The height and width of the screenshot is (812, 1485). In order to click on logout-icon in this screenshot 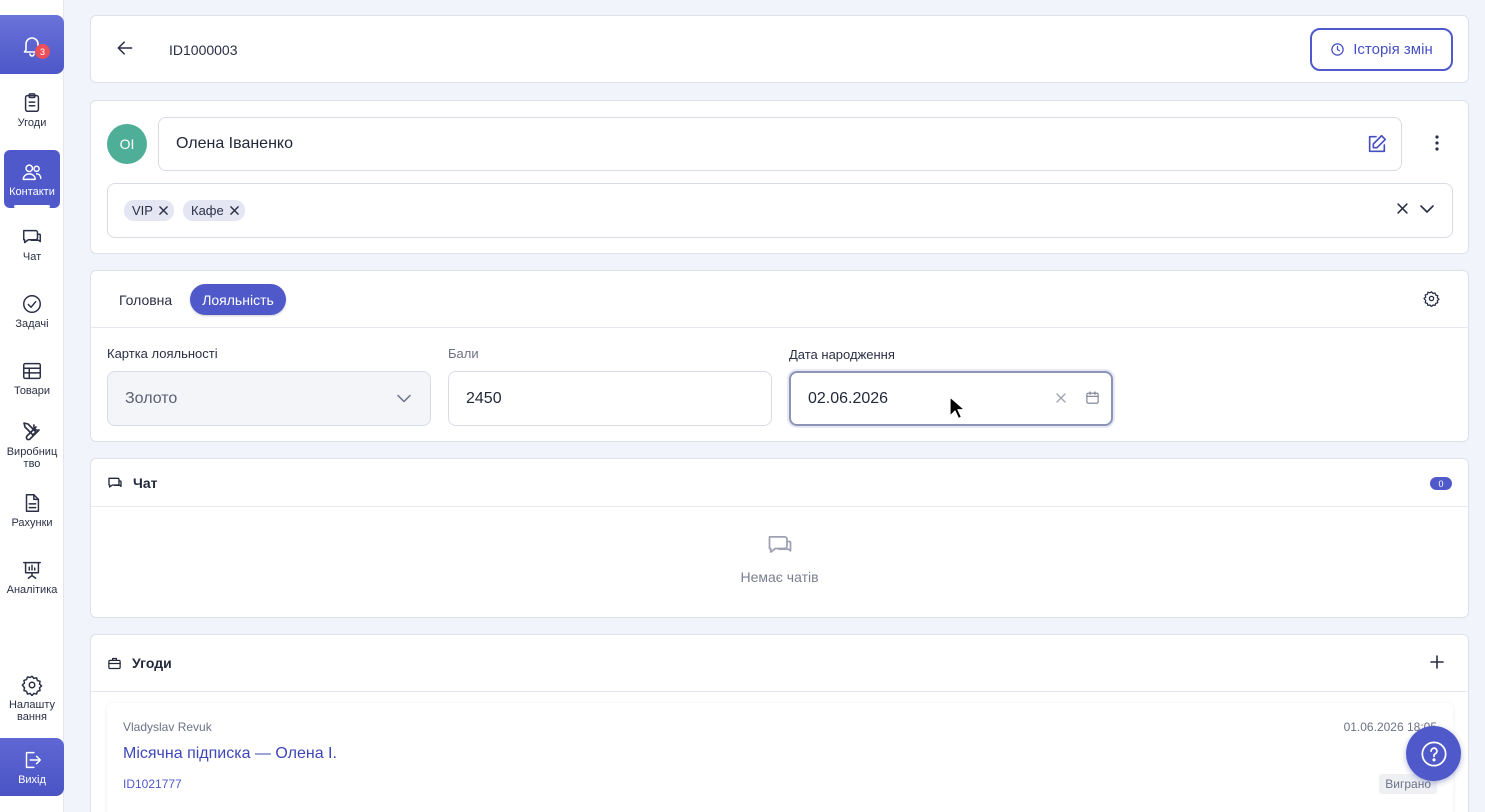, I will do `click(33, 759)`.